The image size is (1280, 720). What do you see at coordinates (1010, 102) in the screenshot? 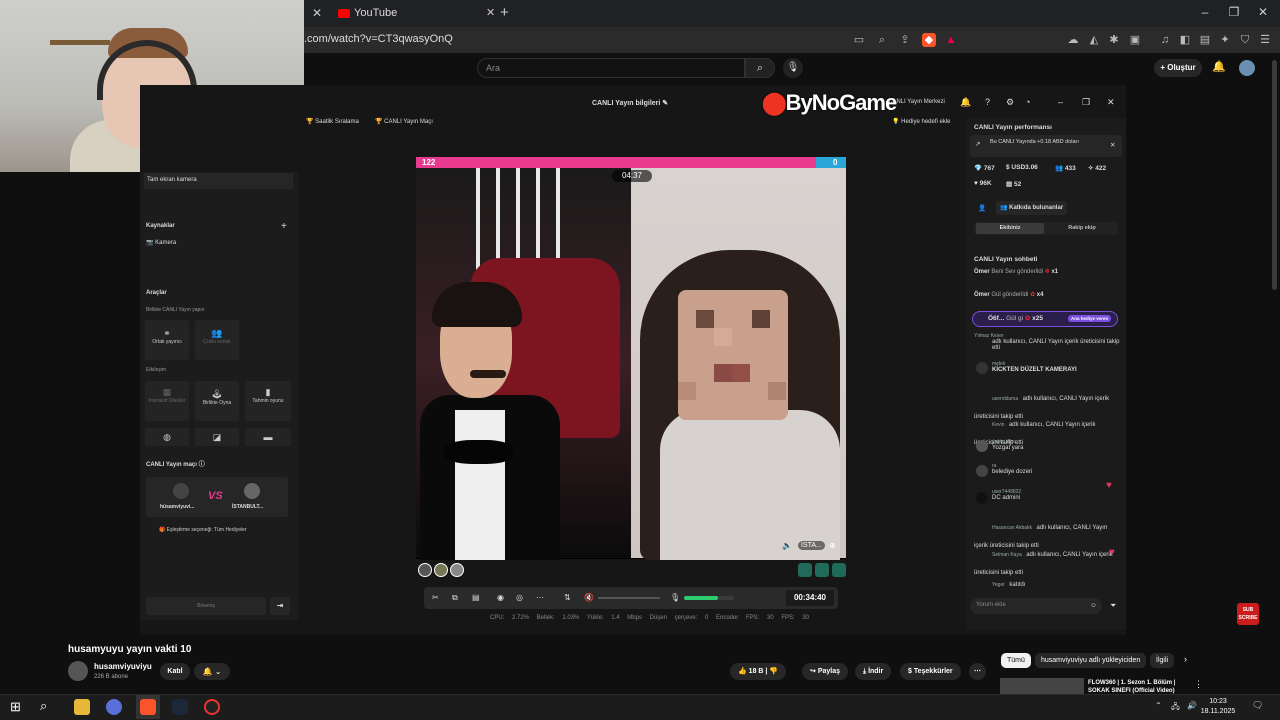
I see `settings-icon: ⚙` at bounding box center [1010, 102].